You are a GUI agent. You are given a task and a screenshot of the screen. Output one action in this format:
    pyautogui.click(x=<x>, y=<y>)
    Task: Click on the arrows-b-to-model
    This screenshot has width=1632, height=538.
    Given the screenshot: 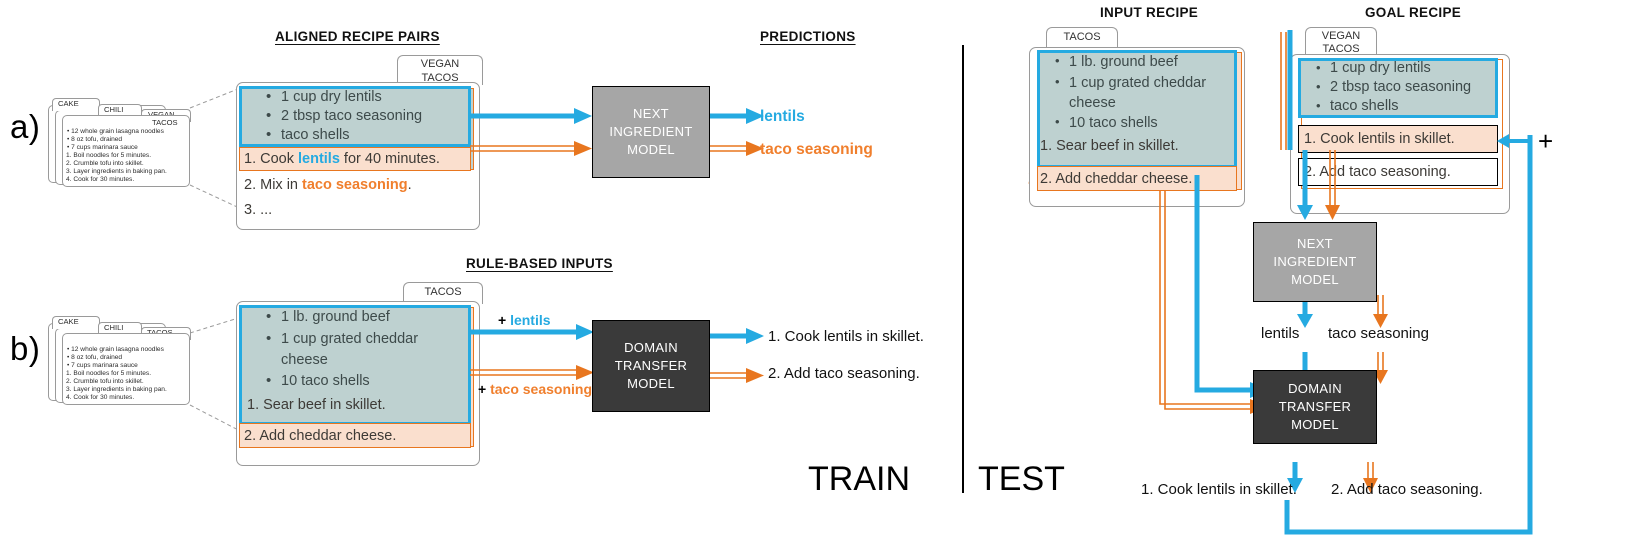 What is the action you would take?
    pyautogui.click(x=532, y=352)
    